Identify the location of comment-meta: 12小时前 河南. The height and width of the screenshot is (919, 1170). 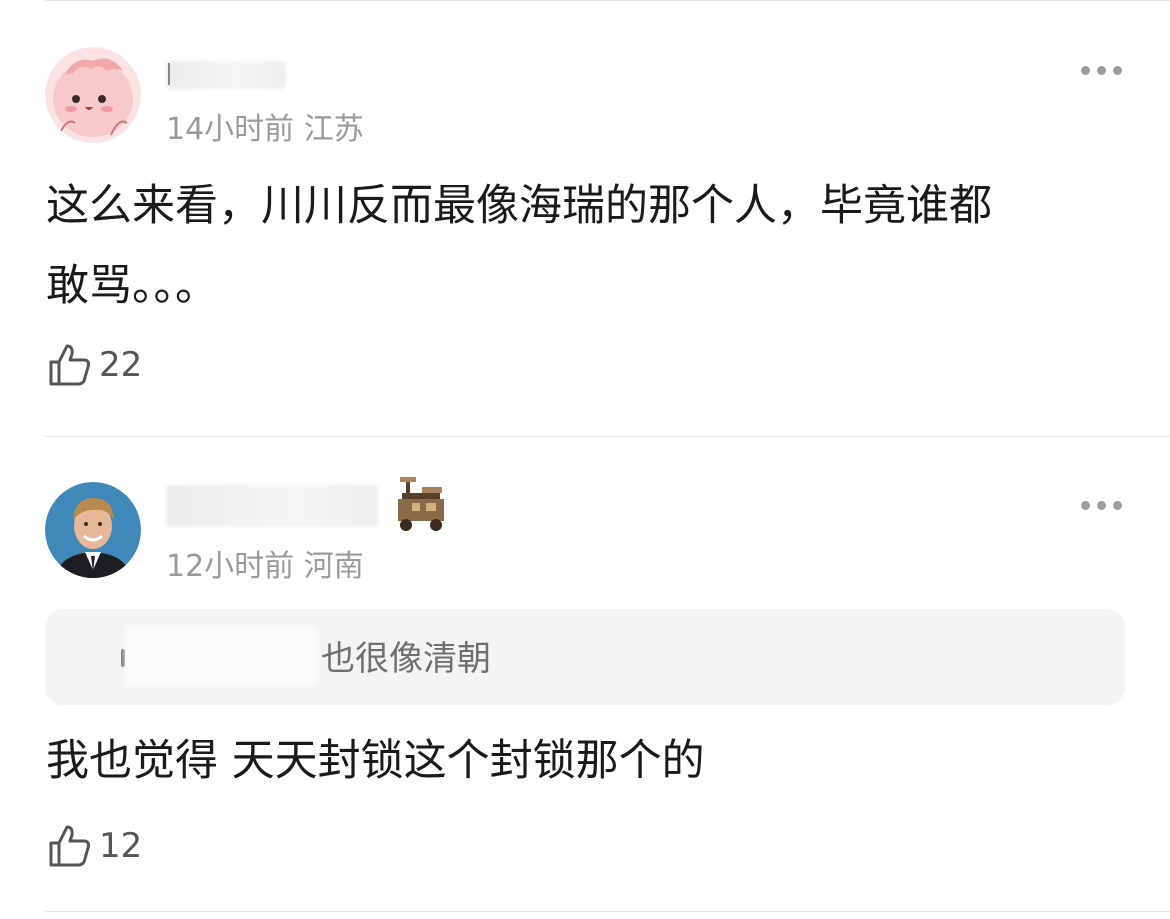
(265, 563).